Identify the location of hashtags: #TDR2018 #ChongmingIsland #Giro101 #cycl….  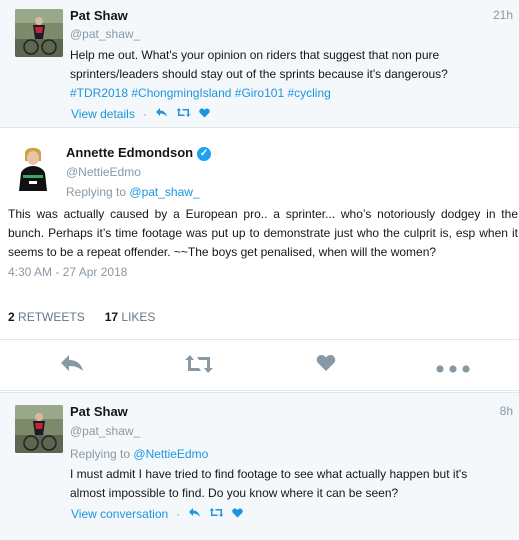
(200, 93).